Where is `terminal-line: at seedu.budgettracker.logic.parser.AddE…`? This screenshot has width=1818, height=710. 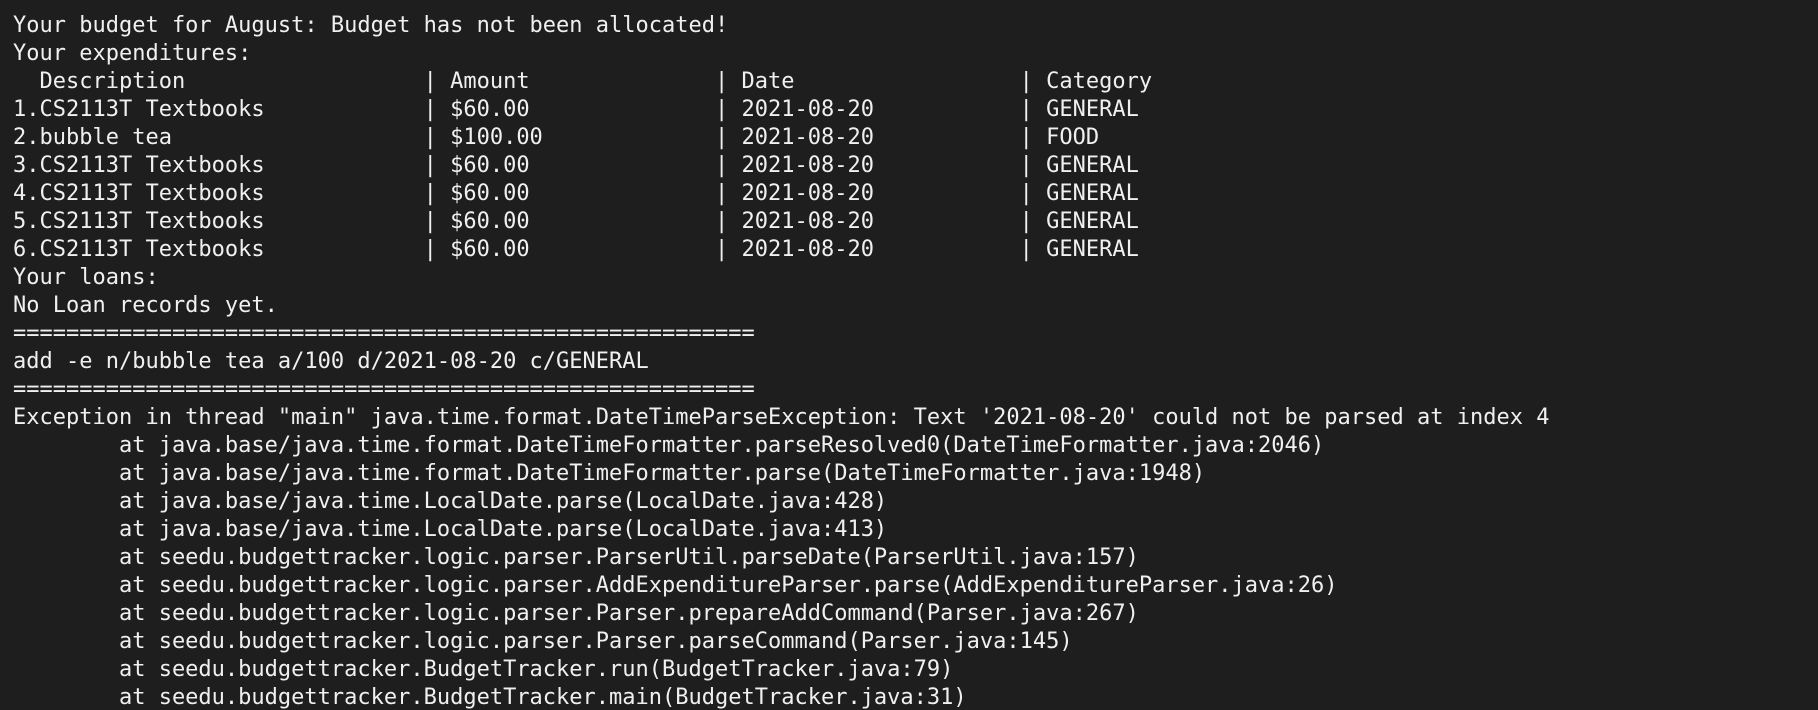 terminal-line: at seedu.budgettracker.logic.parser.AddE… is located at coordinates (675, 585).